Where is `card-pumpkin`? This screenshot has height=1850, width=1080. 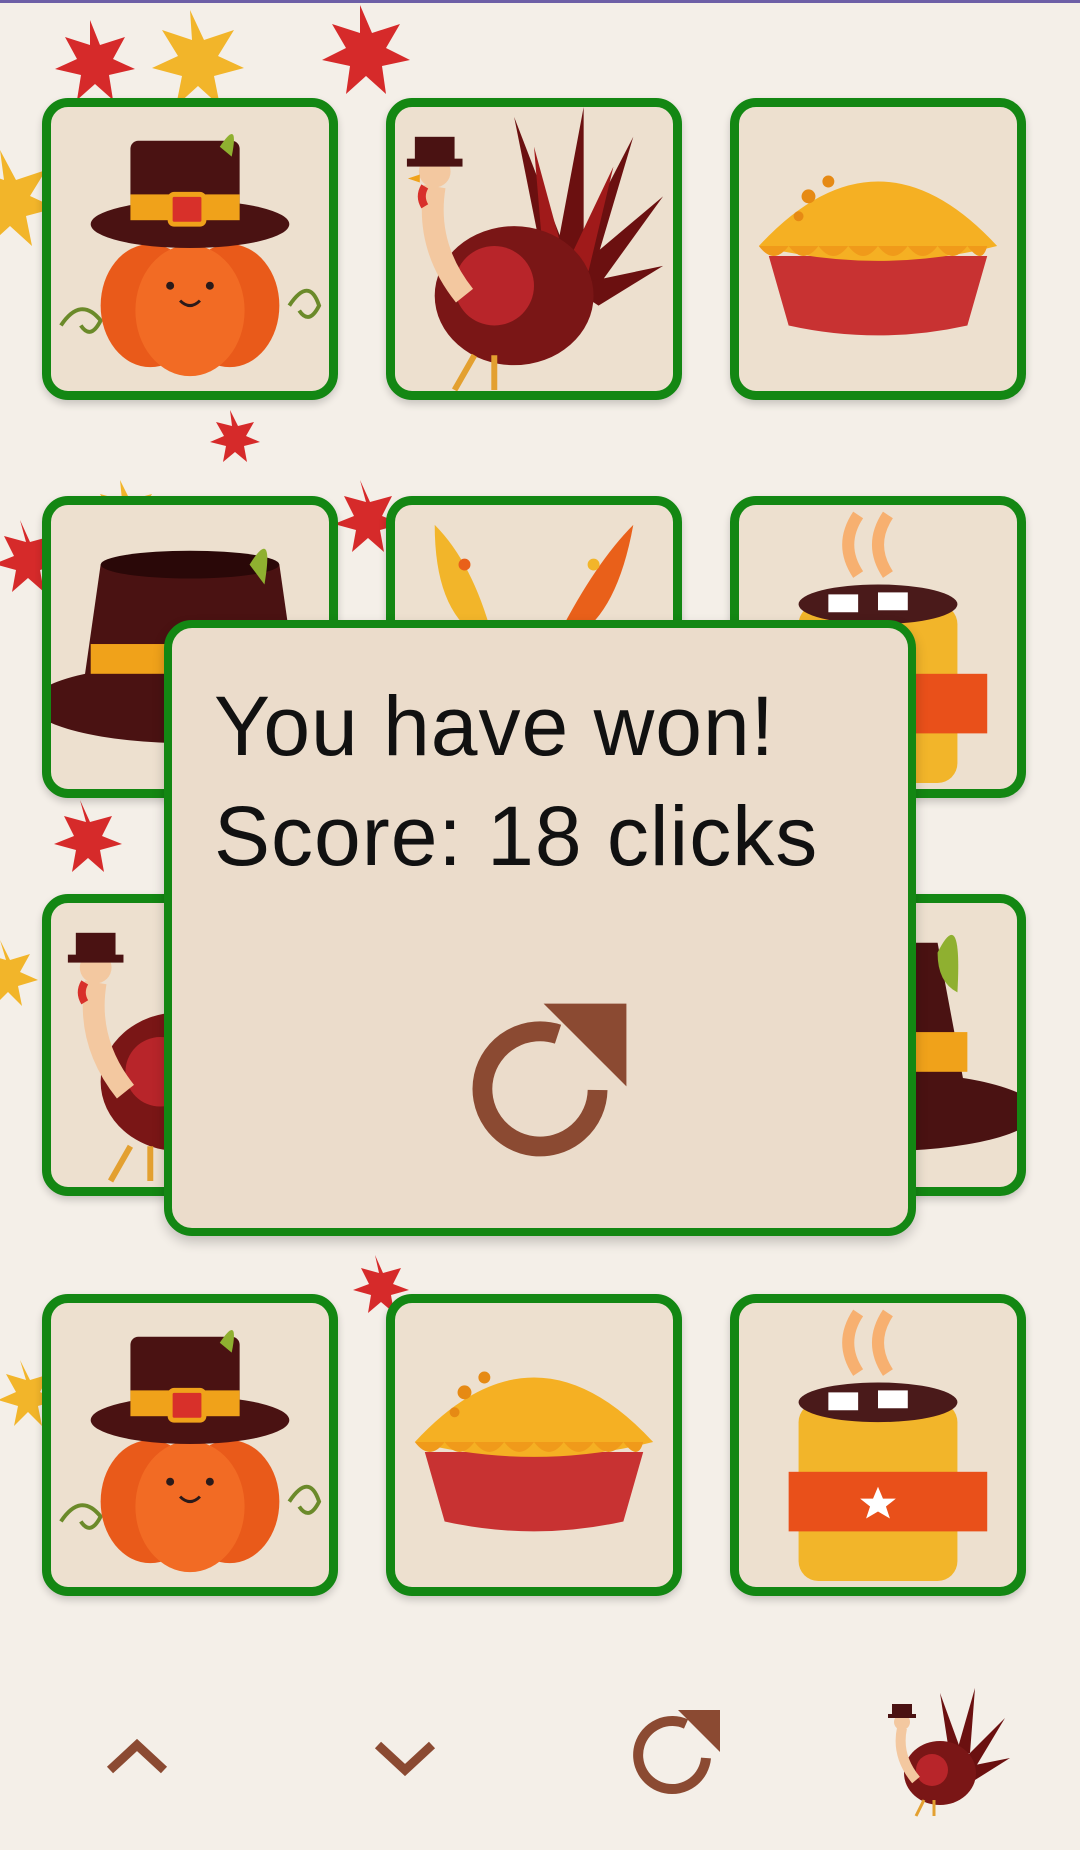
card-pumpkin is located at coordinates (190, 249).